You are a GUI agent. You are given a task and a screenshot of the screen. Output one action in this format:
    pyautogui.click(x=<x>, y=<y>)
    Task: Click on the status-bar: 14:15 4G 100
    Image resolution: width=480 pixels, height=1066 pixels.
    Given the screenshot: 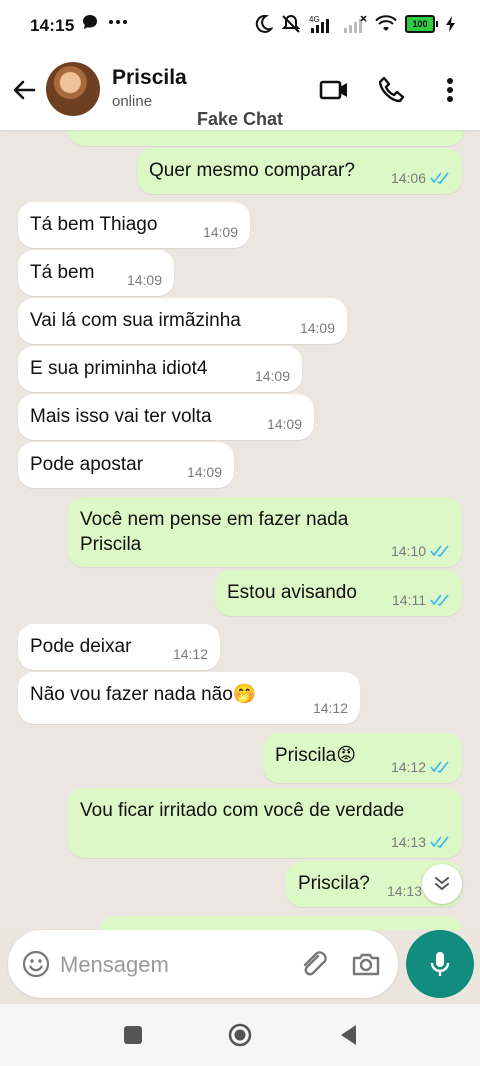 What is the action you would take?
    pyautogui.click(x=240, y=26)
    